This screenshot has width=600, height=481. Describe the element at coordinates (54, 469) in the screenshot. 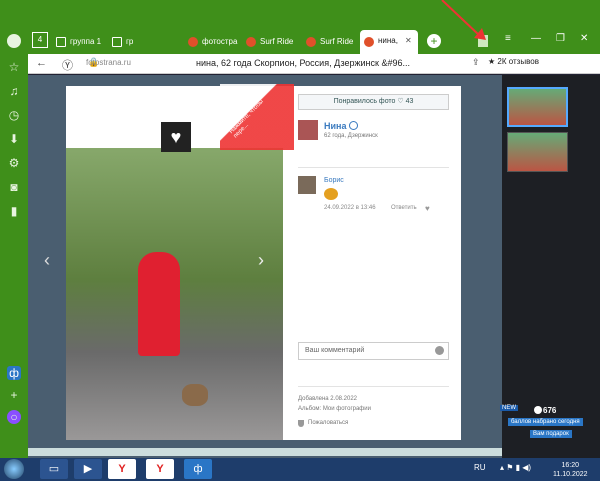

I see `file-explorer-icon: ▭` at that location.